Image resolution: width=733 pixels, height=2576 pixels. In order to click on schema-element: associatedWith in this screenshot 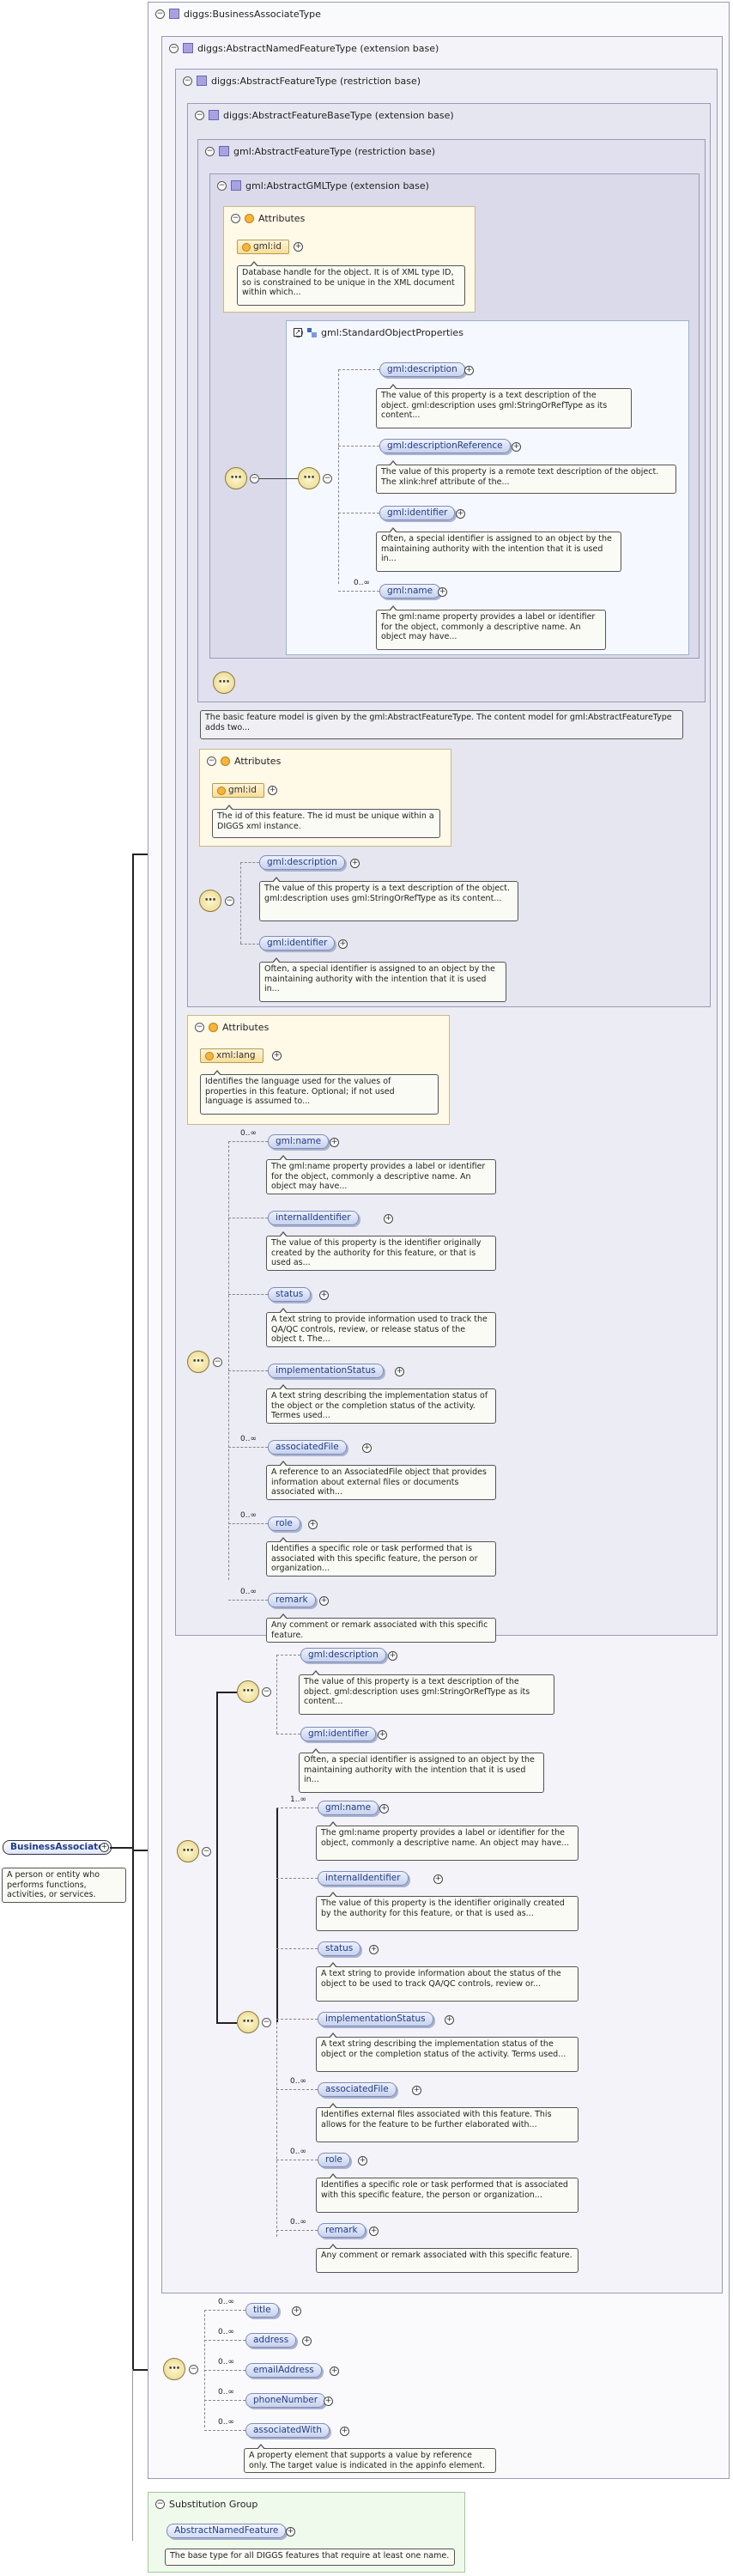, I will do `click(287, 2430)`.